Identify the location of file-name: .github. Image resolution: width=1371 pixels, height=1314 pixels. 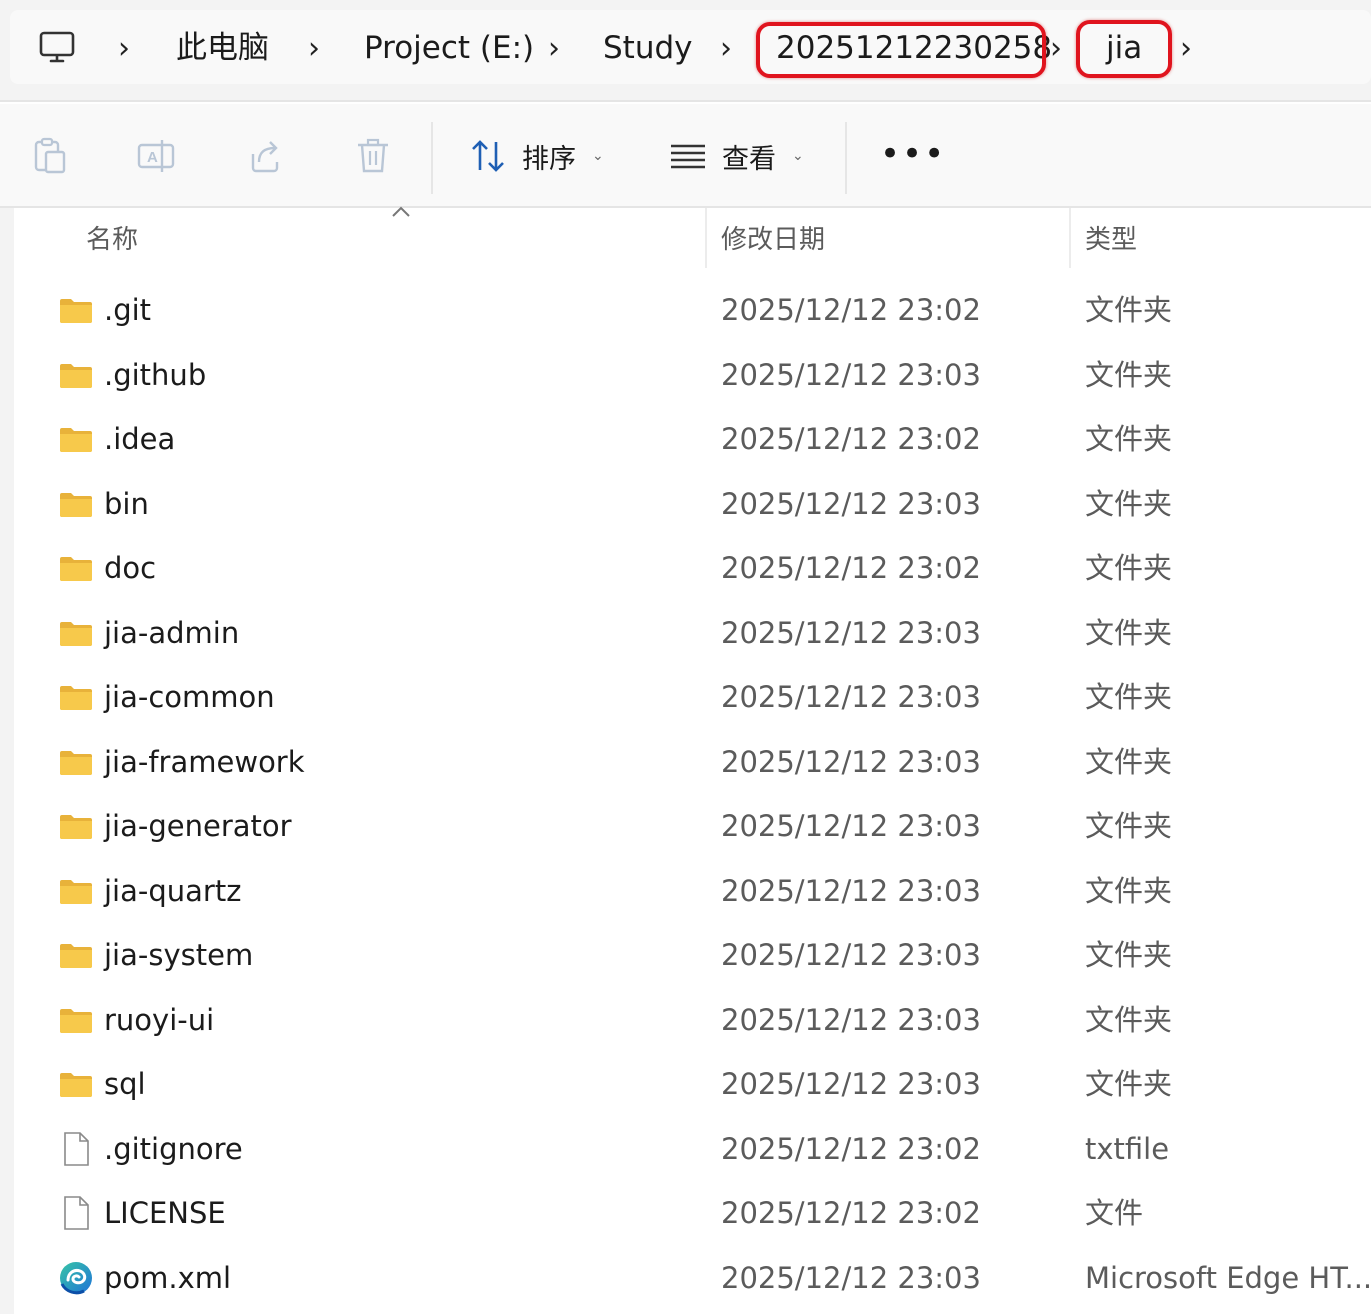
(155, 374).